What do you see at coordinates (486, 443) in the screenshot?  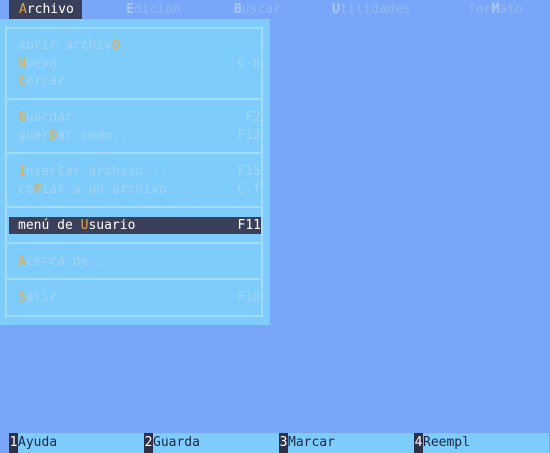 I see `fkey-label: Reempl` at bounding box center [486, 443].